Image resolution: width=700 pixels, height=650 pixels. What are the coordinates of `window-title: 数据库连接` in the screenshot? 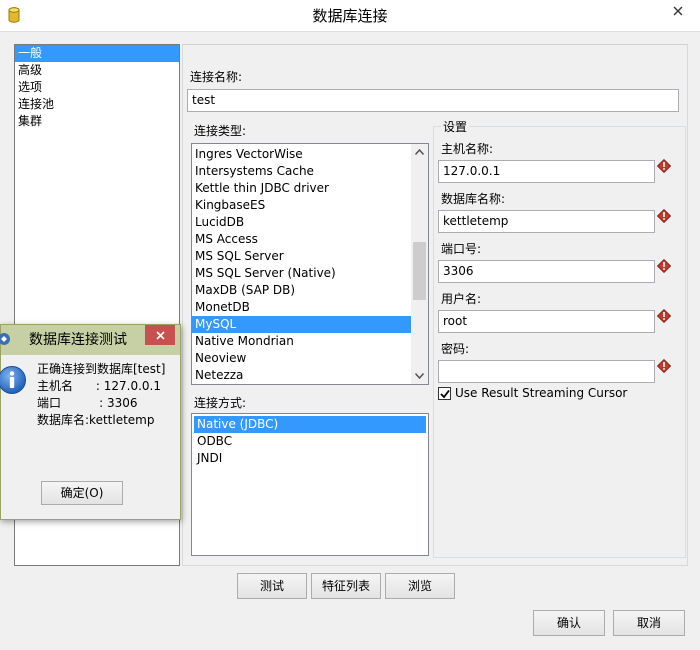 It's located at (350, 16).